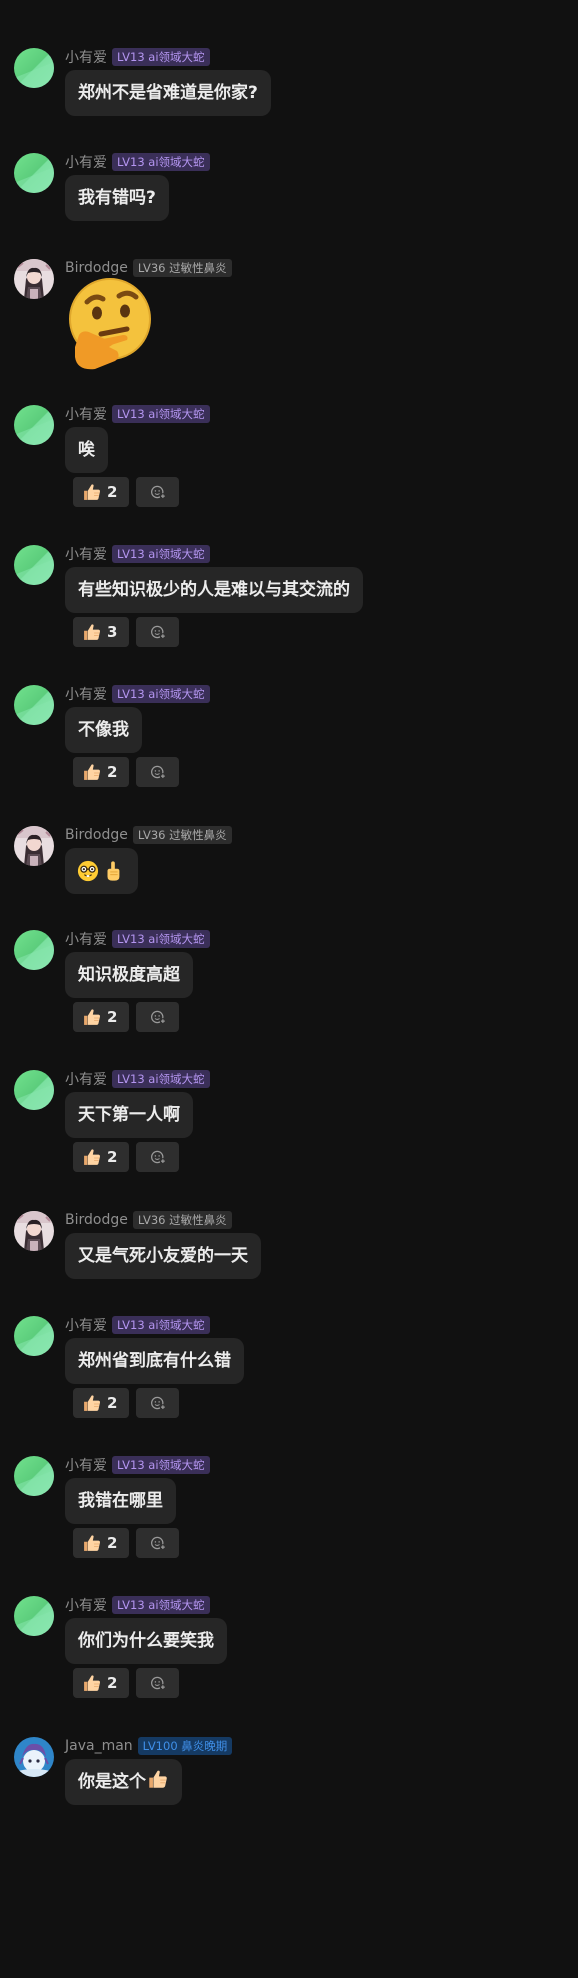 This screenshot has width=578, height=1978. What do you see at coordinates (185, 1746) in the screenshot?
I see `level-badge: LV100 鼻炎晚期` at bounding box center [185, 1746].